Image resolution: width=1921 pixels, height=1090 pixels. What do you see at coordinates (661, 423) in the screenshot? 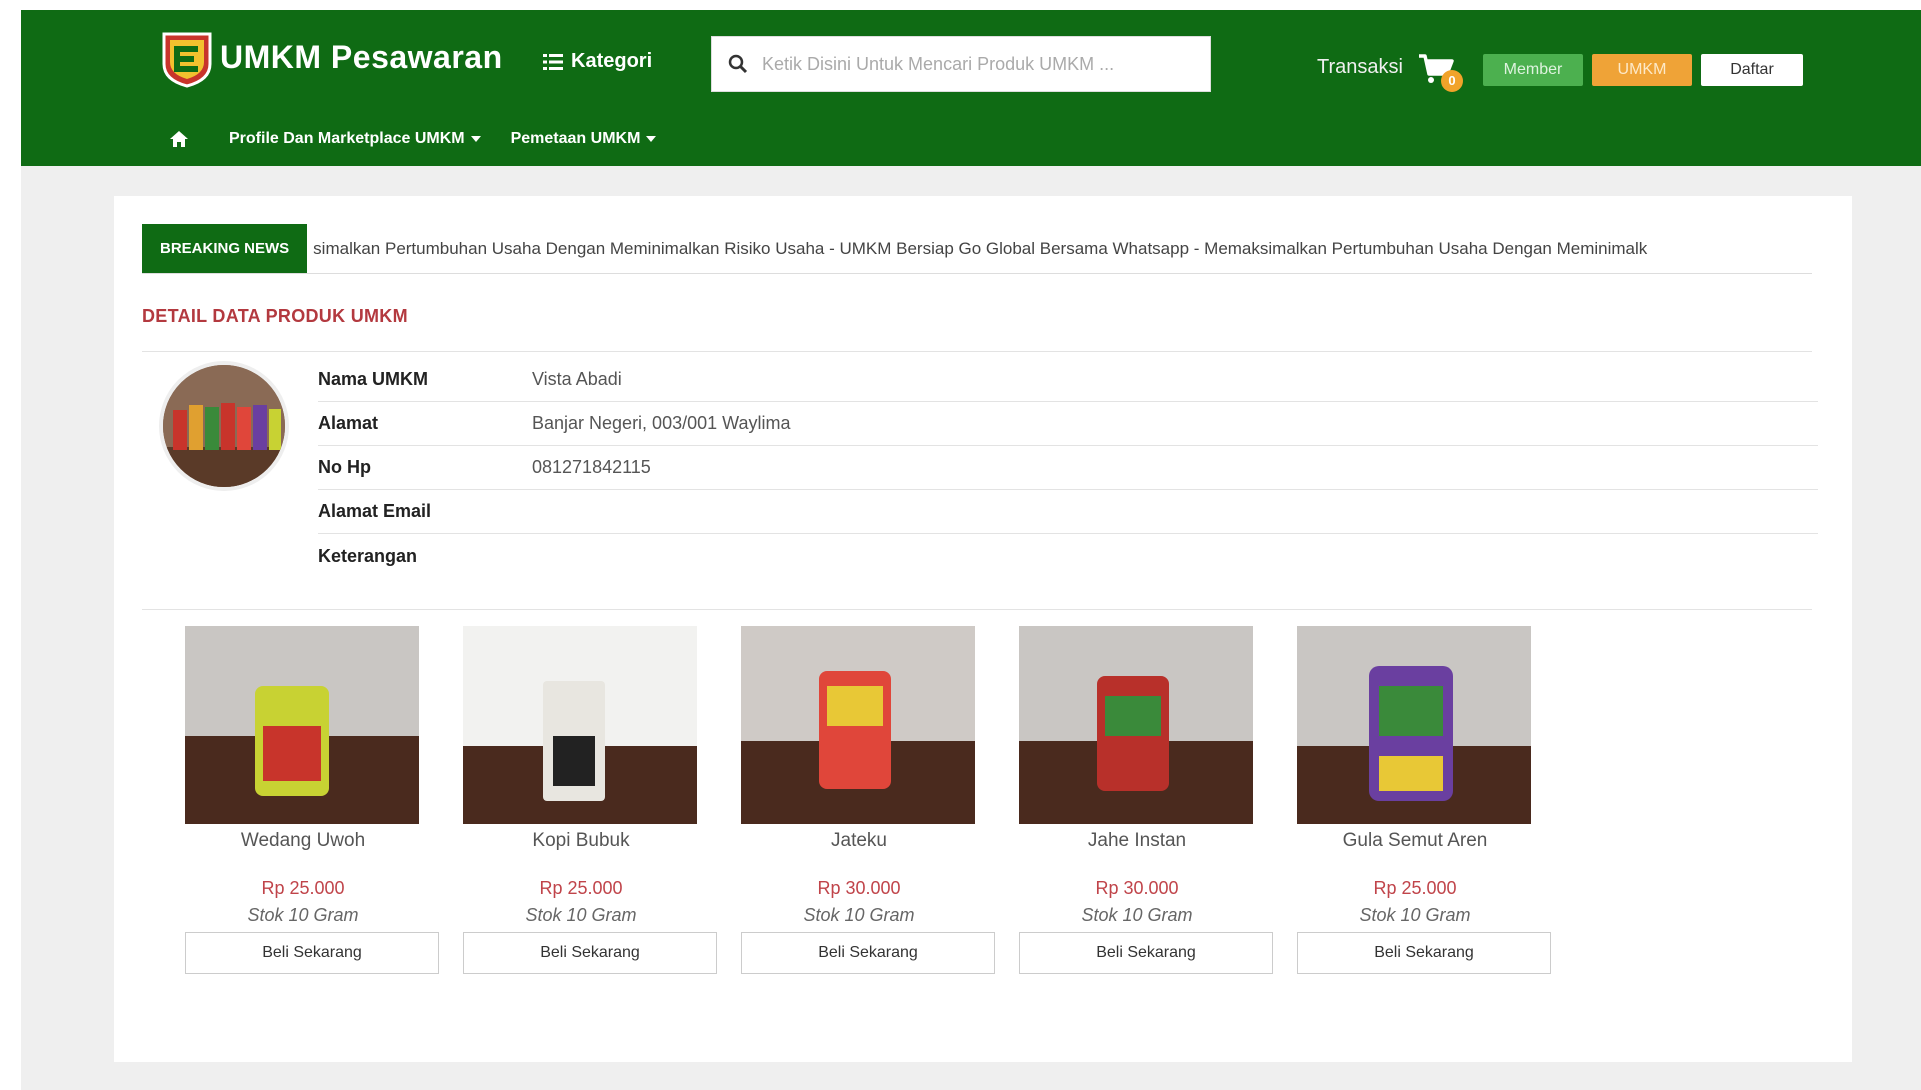
I see `info-value: Banjar Negeri, 003/001 Waylima` at bounding box center [661, 423].